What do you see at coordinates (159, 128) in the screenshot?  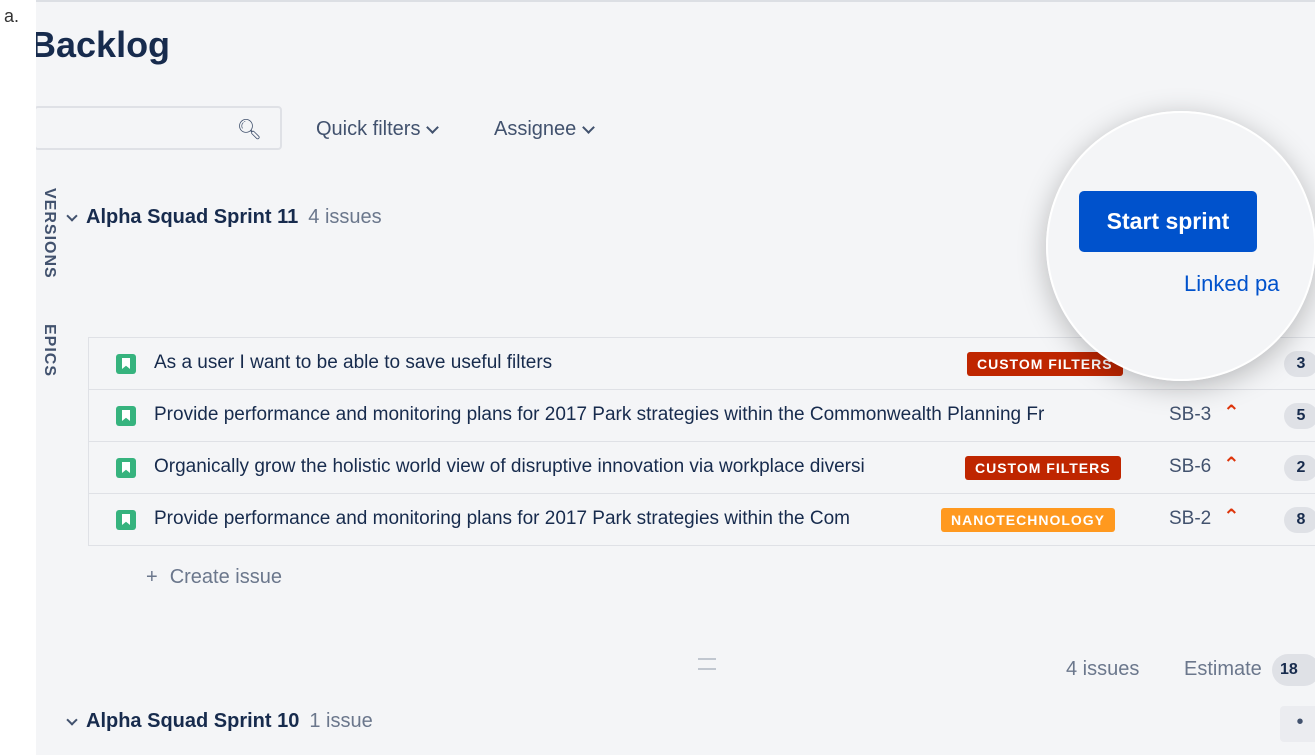 I see `search-input: 🔍︎` at bounding box center [159, 128].